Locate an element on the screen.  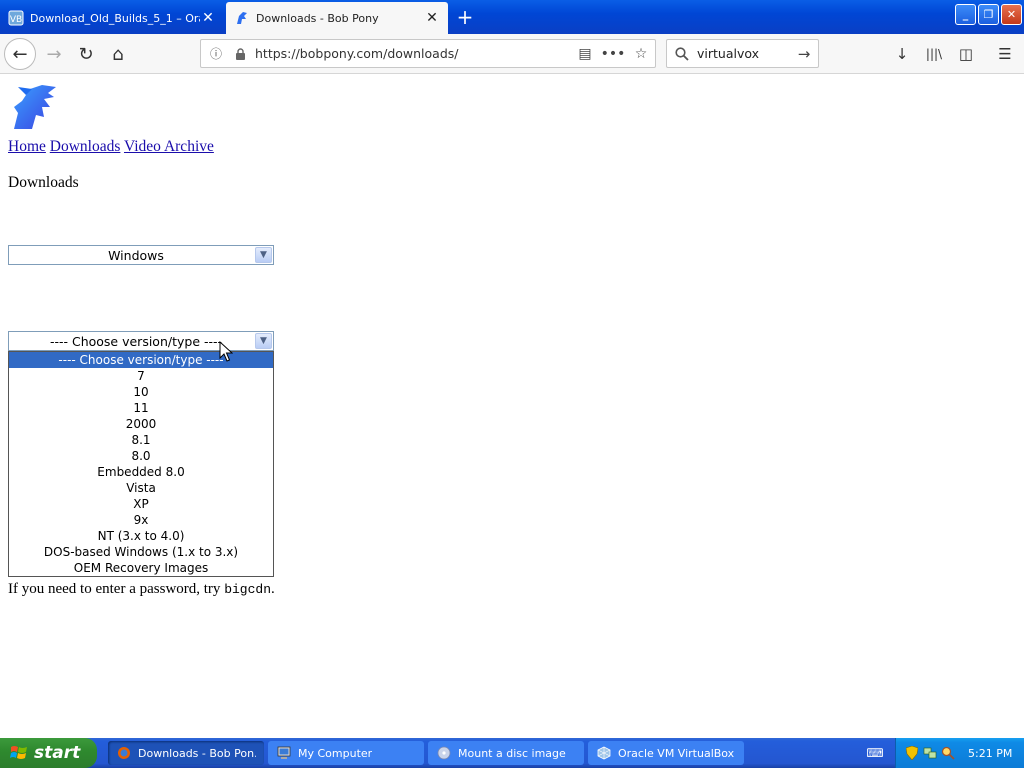
search-go-icon: → is located at coordinates (804, 54).